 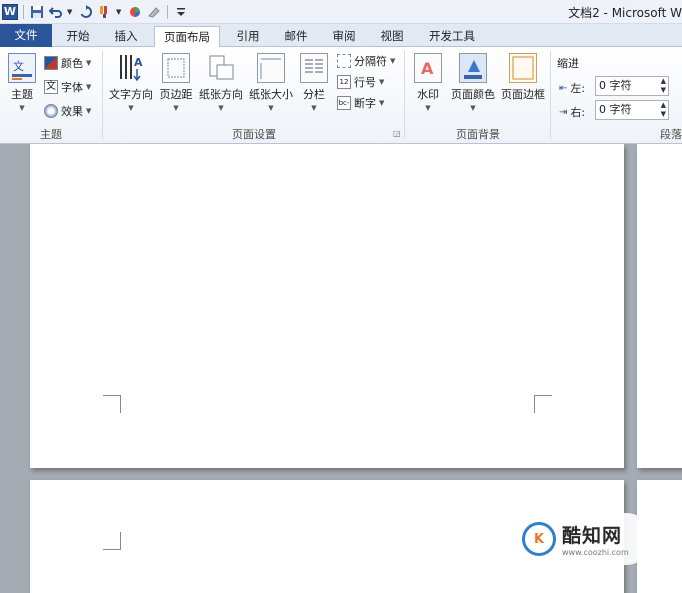 What do you see at coordinates (67, 87) in the screenshot?
I see `theme-fonts-button: 文 字体 ▼` at bounding box center [67, 87].